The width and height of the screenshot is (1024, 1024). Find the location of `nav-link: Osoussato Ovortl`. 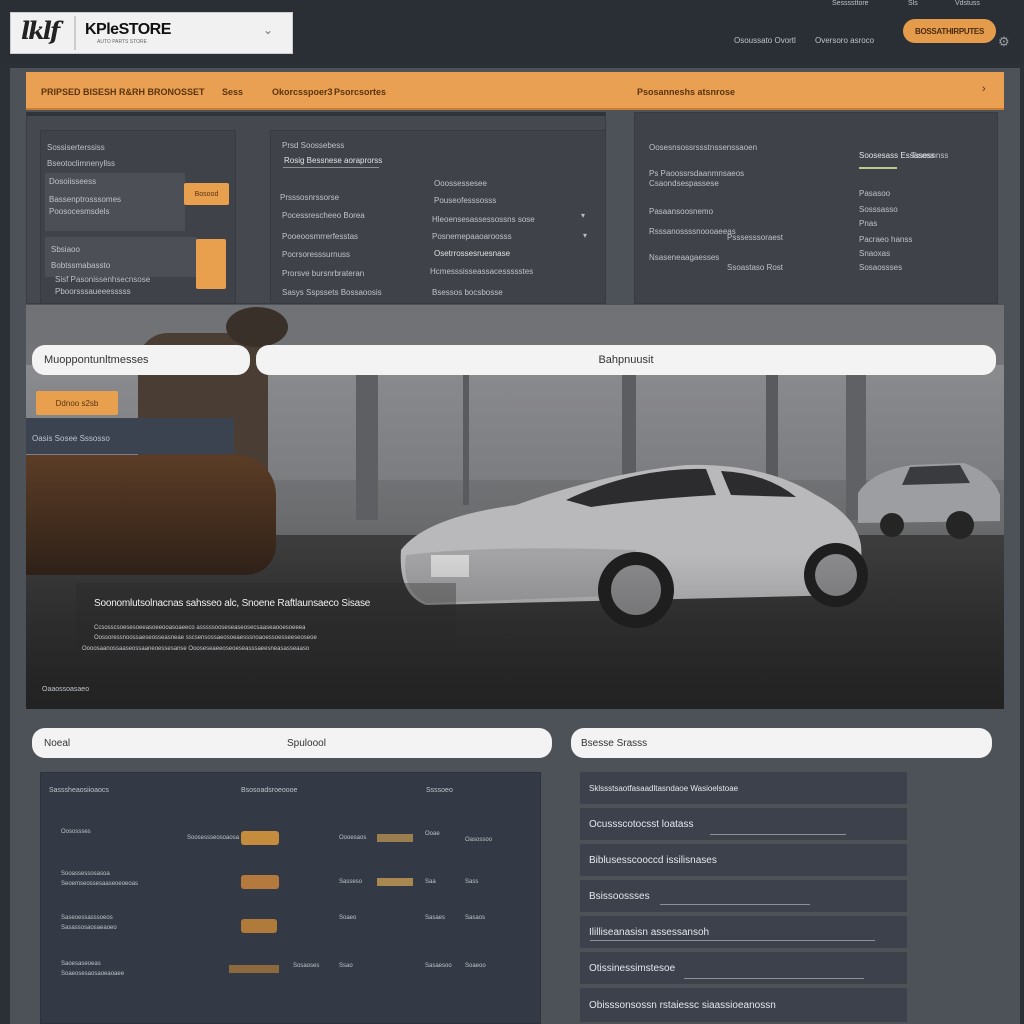

nav-link: Osoussato Ovortl is located at coordinates (765, 40).